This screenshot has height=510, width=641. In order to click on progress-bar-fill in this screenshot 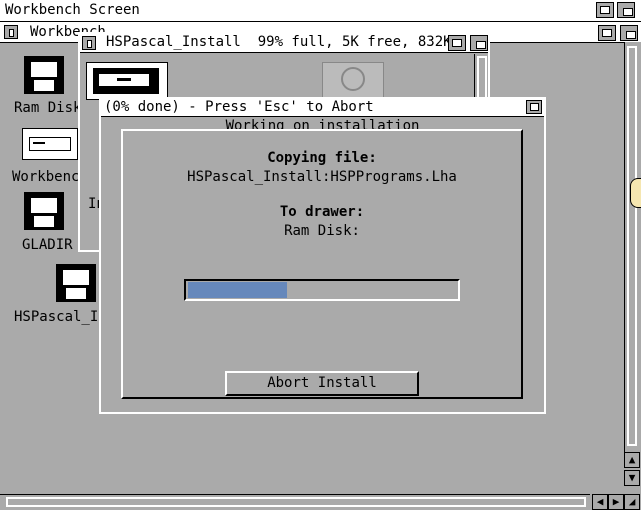, I will do `click(237, 290)`.